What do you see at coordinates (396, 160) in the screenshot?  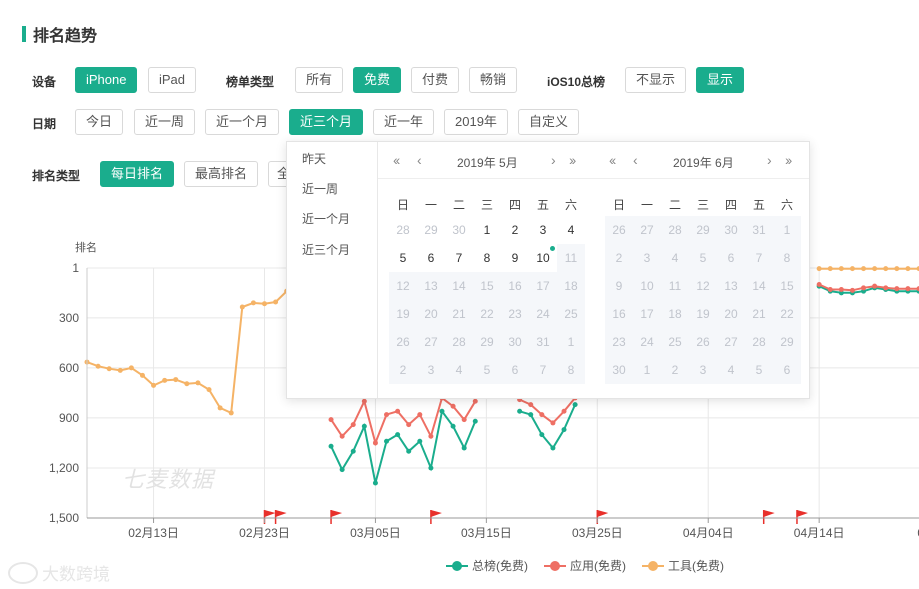 I see `prev-year-icon: ‹‹` at bounding box center [396, 160].